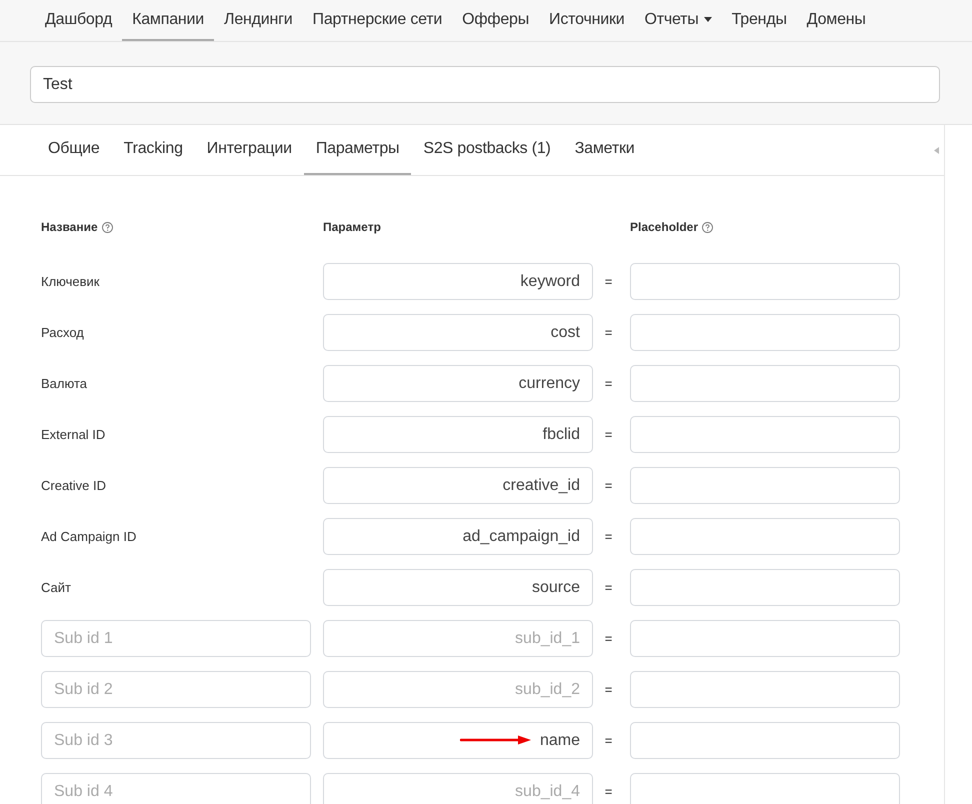 Image resolution: width=972 pixels, height=804 pixels. Describe the element at coordinates (936, 150) in the screenshot. I see `scroll-left-icon` at that location.